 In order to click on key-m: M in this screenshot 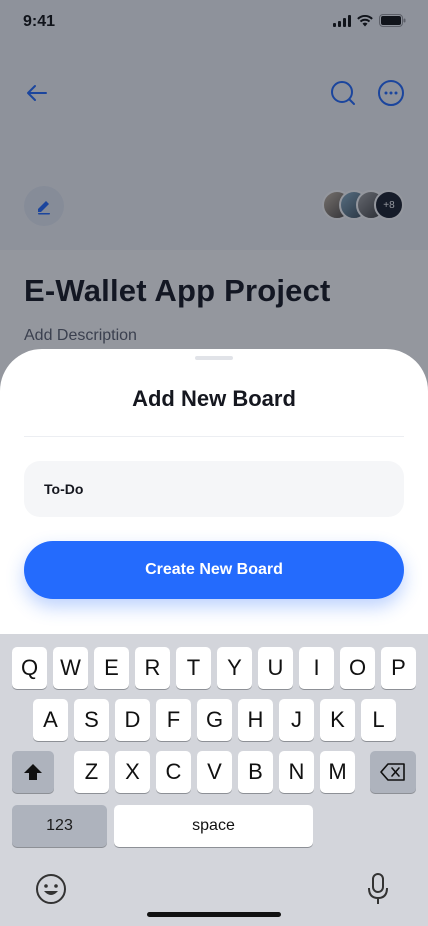, I will do `click(337, 772)`.